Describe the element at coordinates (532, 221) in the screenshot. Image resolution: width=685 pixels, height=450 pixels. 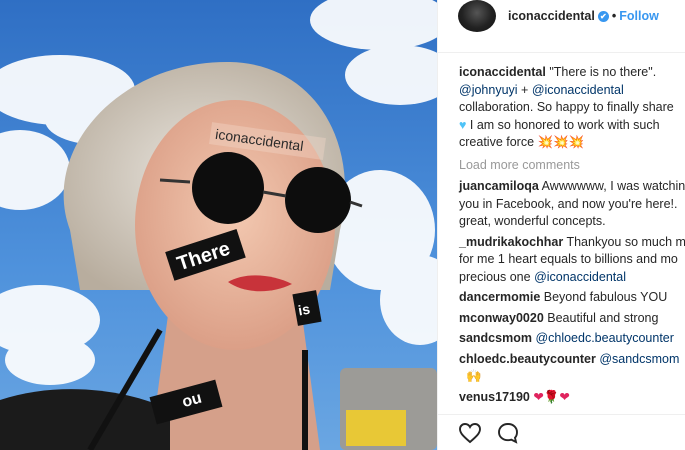
I see `comment-text: great, wonderful concepts.` at that location.